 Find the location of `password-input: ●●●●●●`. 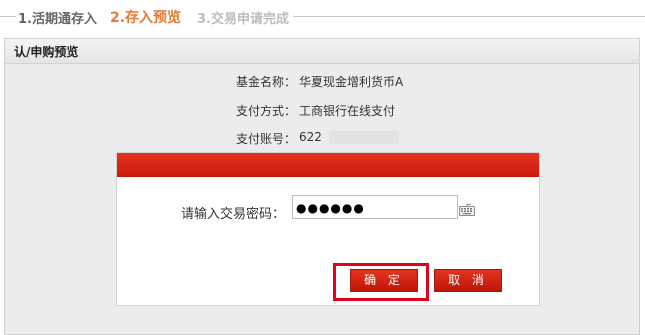

password-input: ●●●●●● is located at coordinates (375, 207).